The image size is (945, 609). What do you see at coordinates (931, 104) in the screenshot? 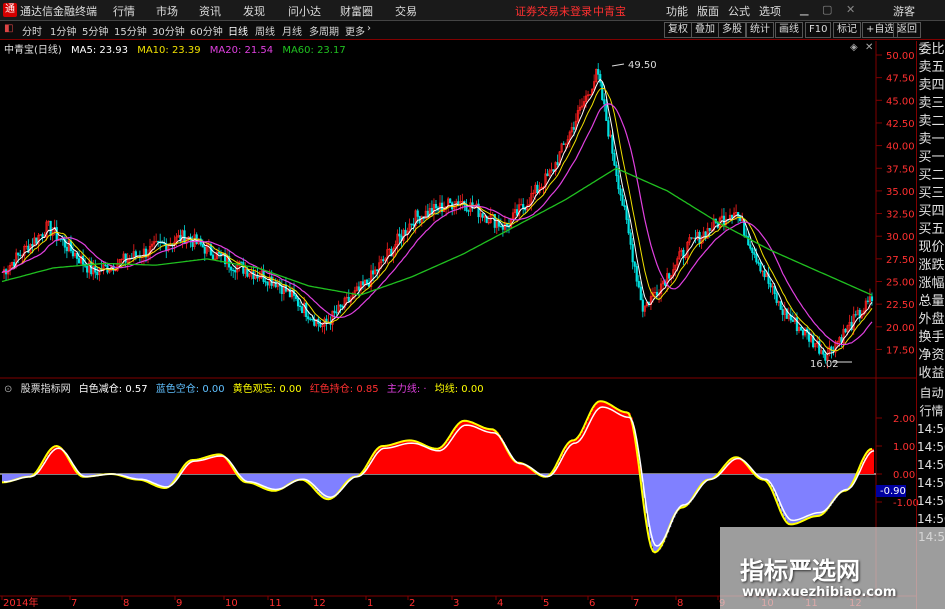
I see `order-book-item: 卖三` at bounding box center [931, 104].